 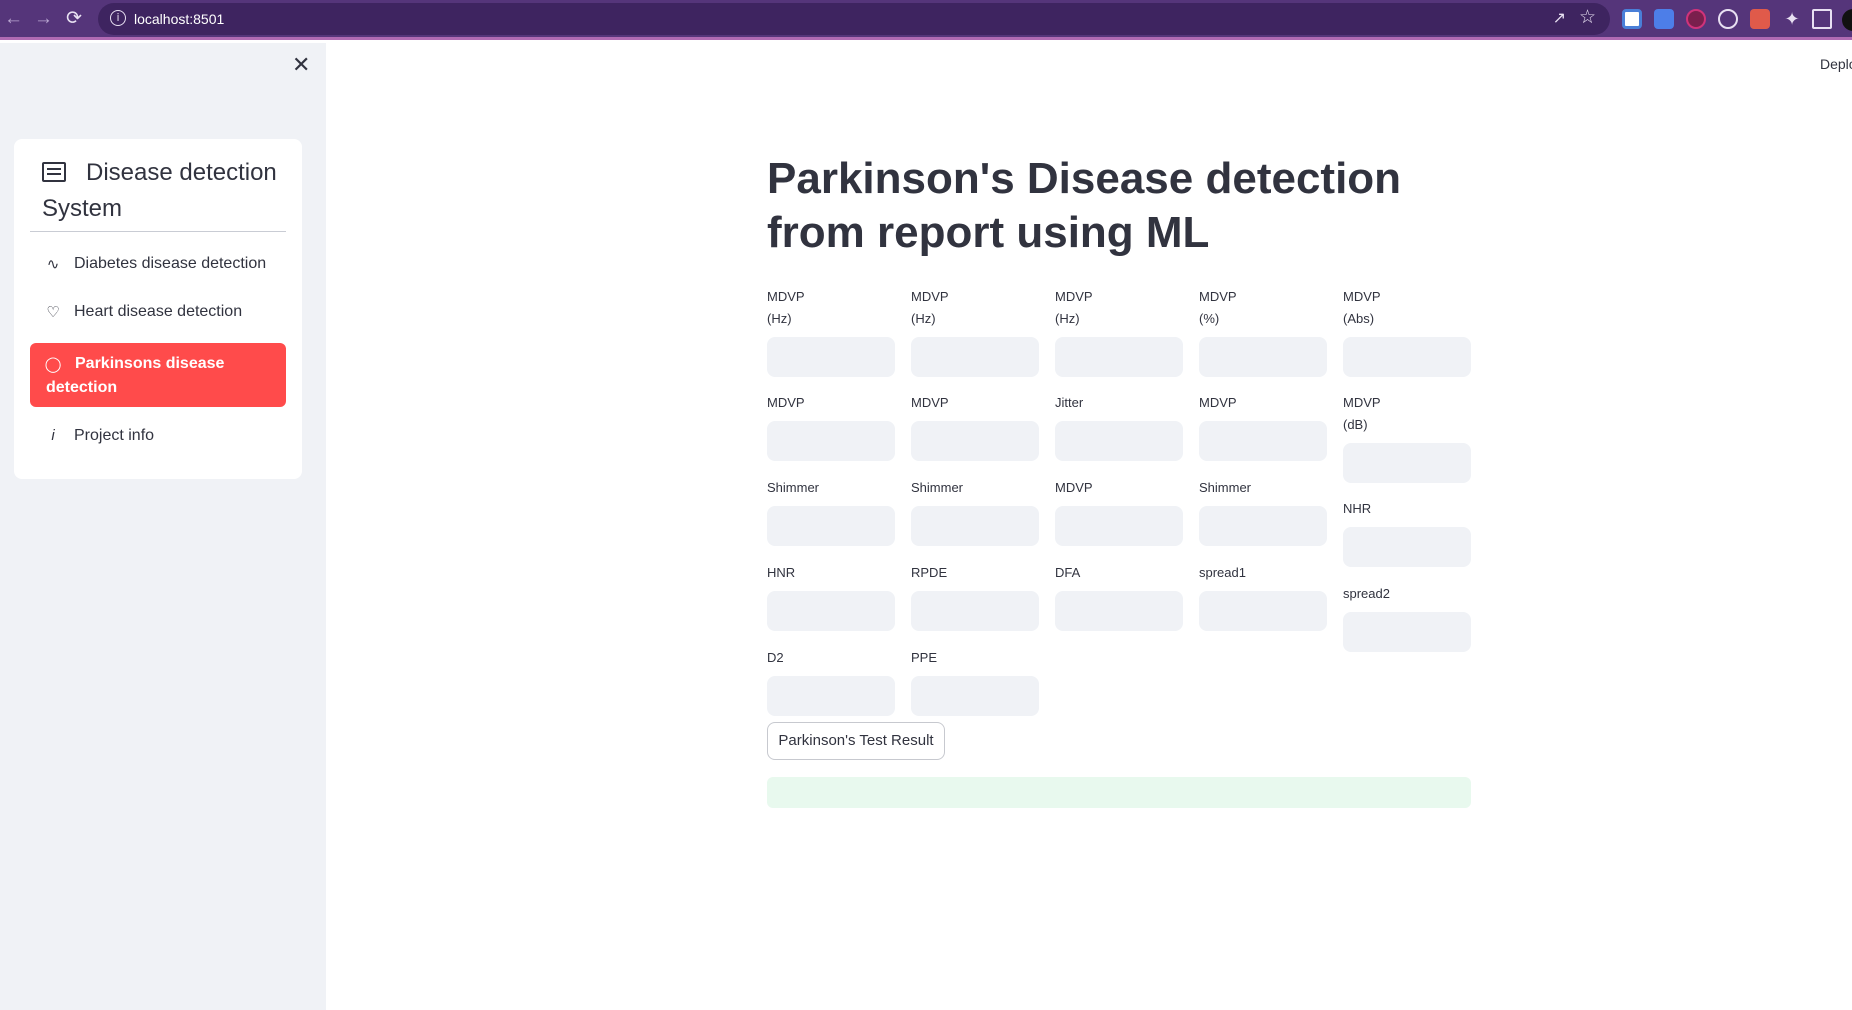 What do you see at coordinates (1069, 402) in the screenshot?
I see `field-label: Jitter` at bounding box center [1069, 402].